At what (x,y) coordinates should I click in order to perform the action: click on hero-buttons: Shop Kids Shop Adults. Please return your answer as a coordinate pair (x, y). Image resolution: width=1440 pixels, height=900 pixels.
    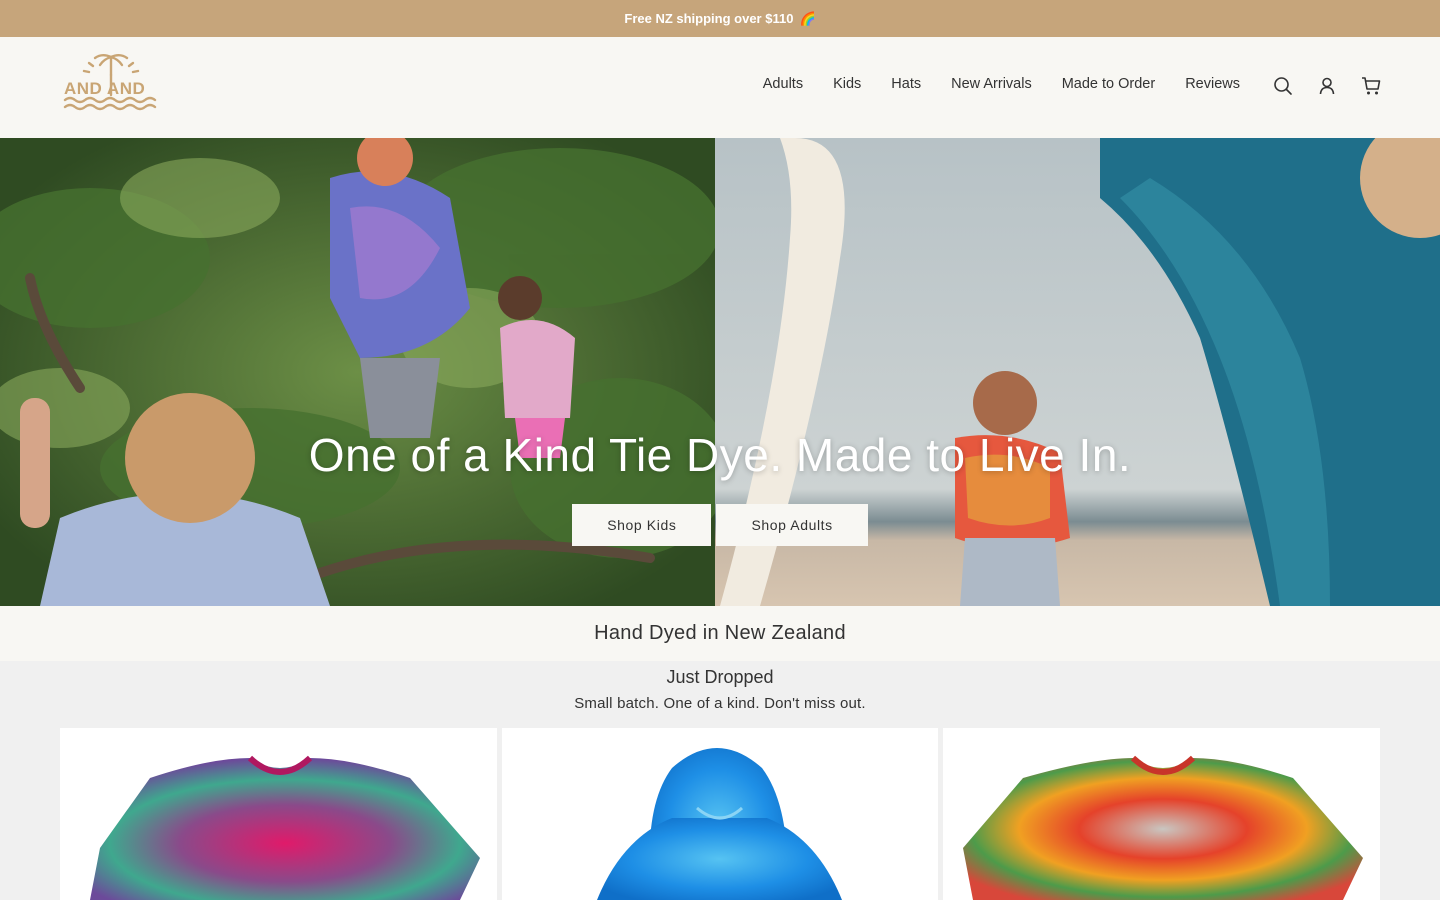
    Looking at the image, I should click on (720, 525).